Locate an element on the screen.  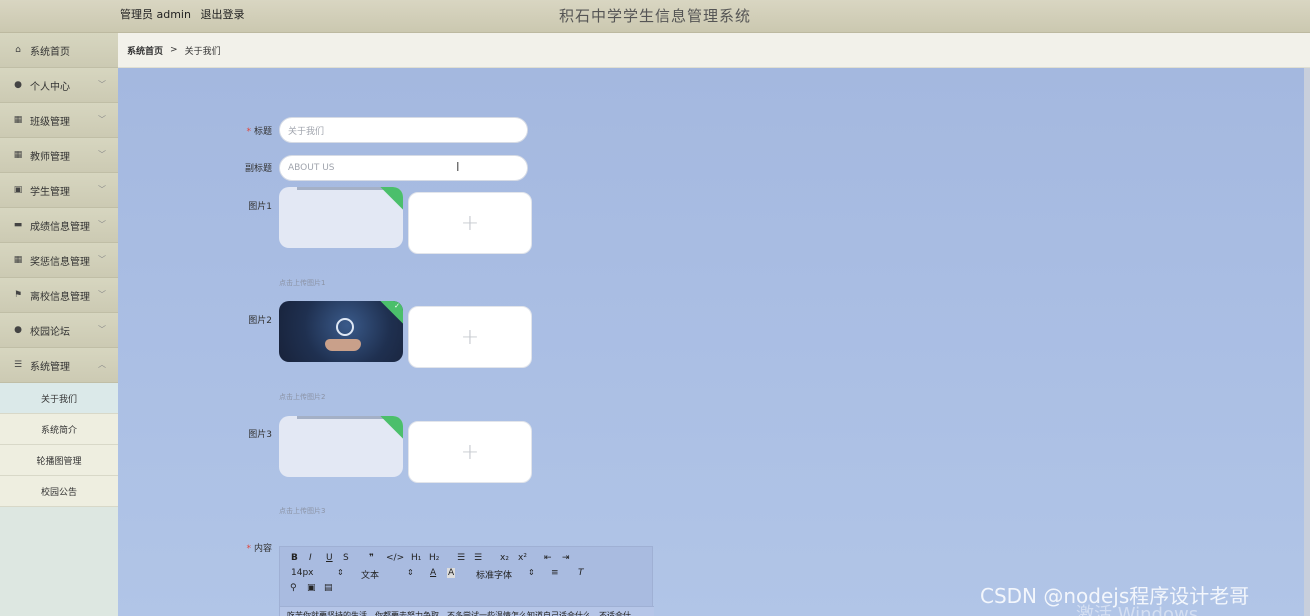
sidebar-item-label: 个人中心 is located at coordinates (50, 87).